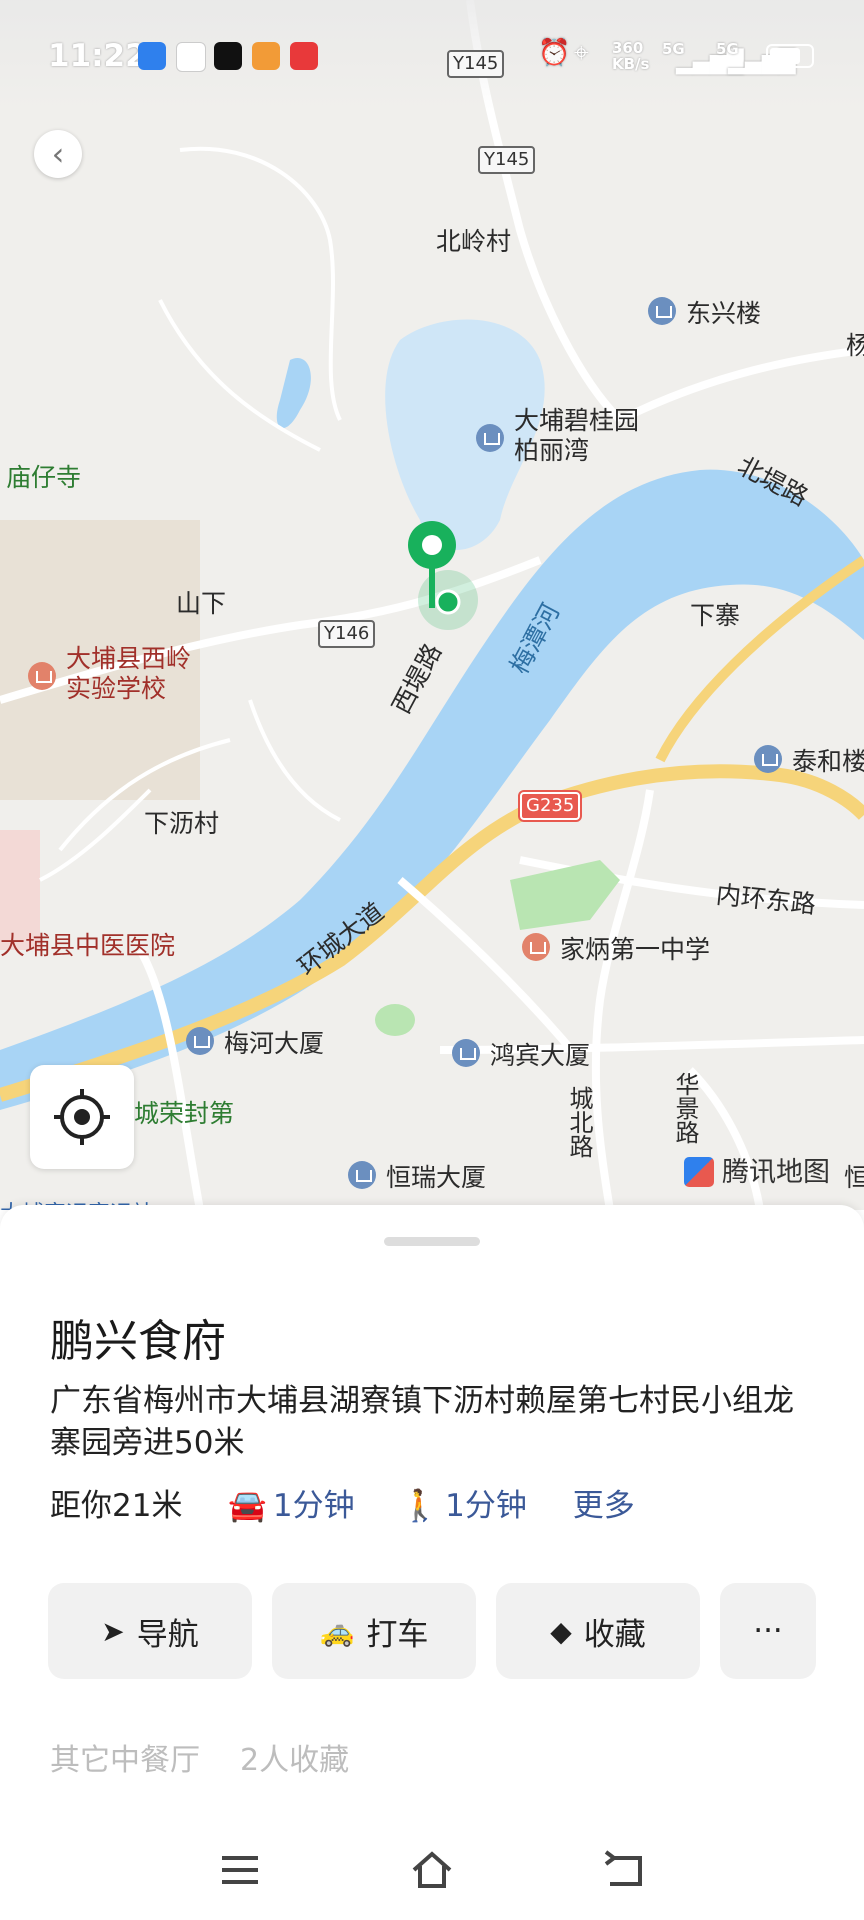  I want to click on map-label: 大埔县中医医院, so click(88, 945).